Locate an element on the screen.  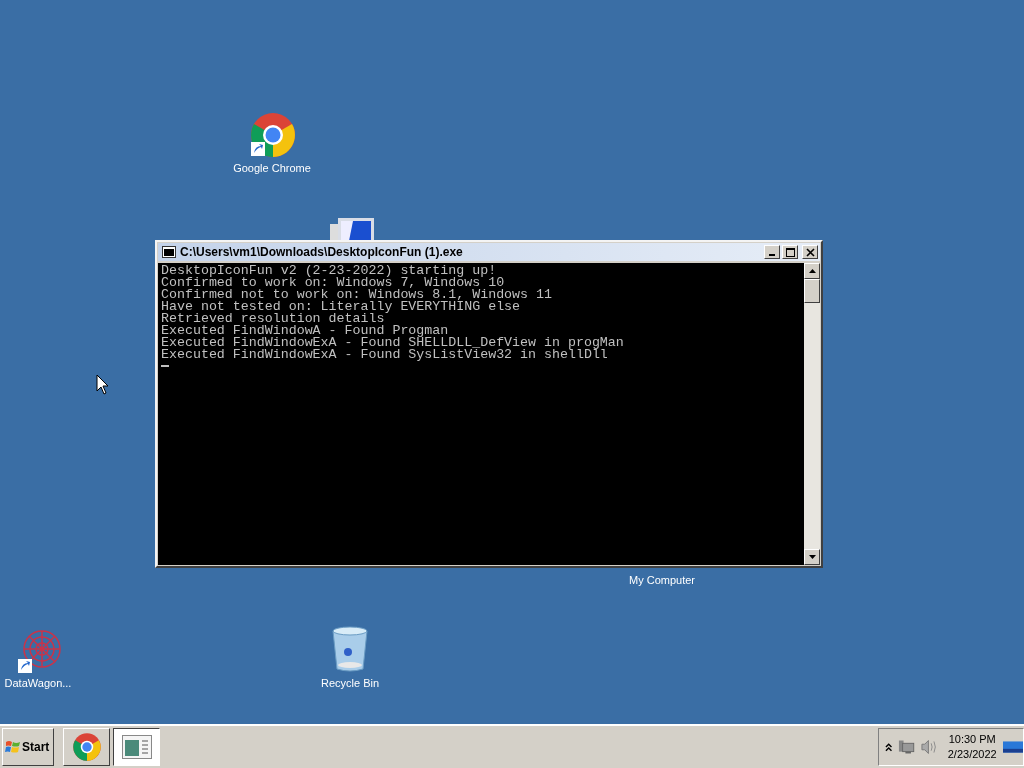
text-cursor is located at coordinates (165, 366).